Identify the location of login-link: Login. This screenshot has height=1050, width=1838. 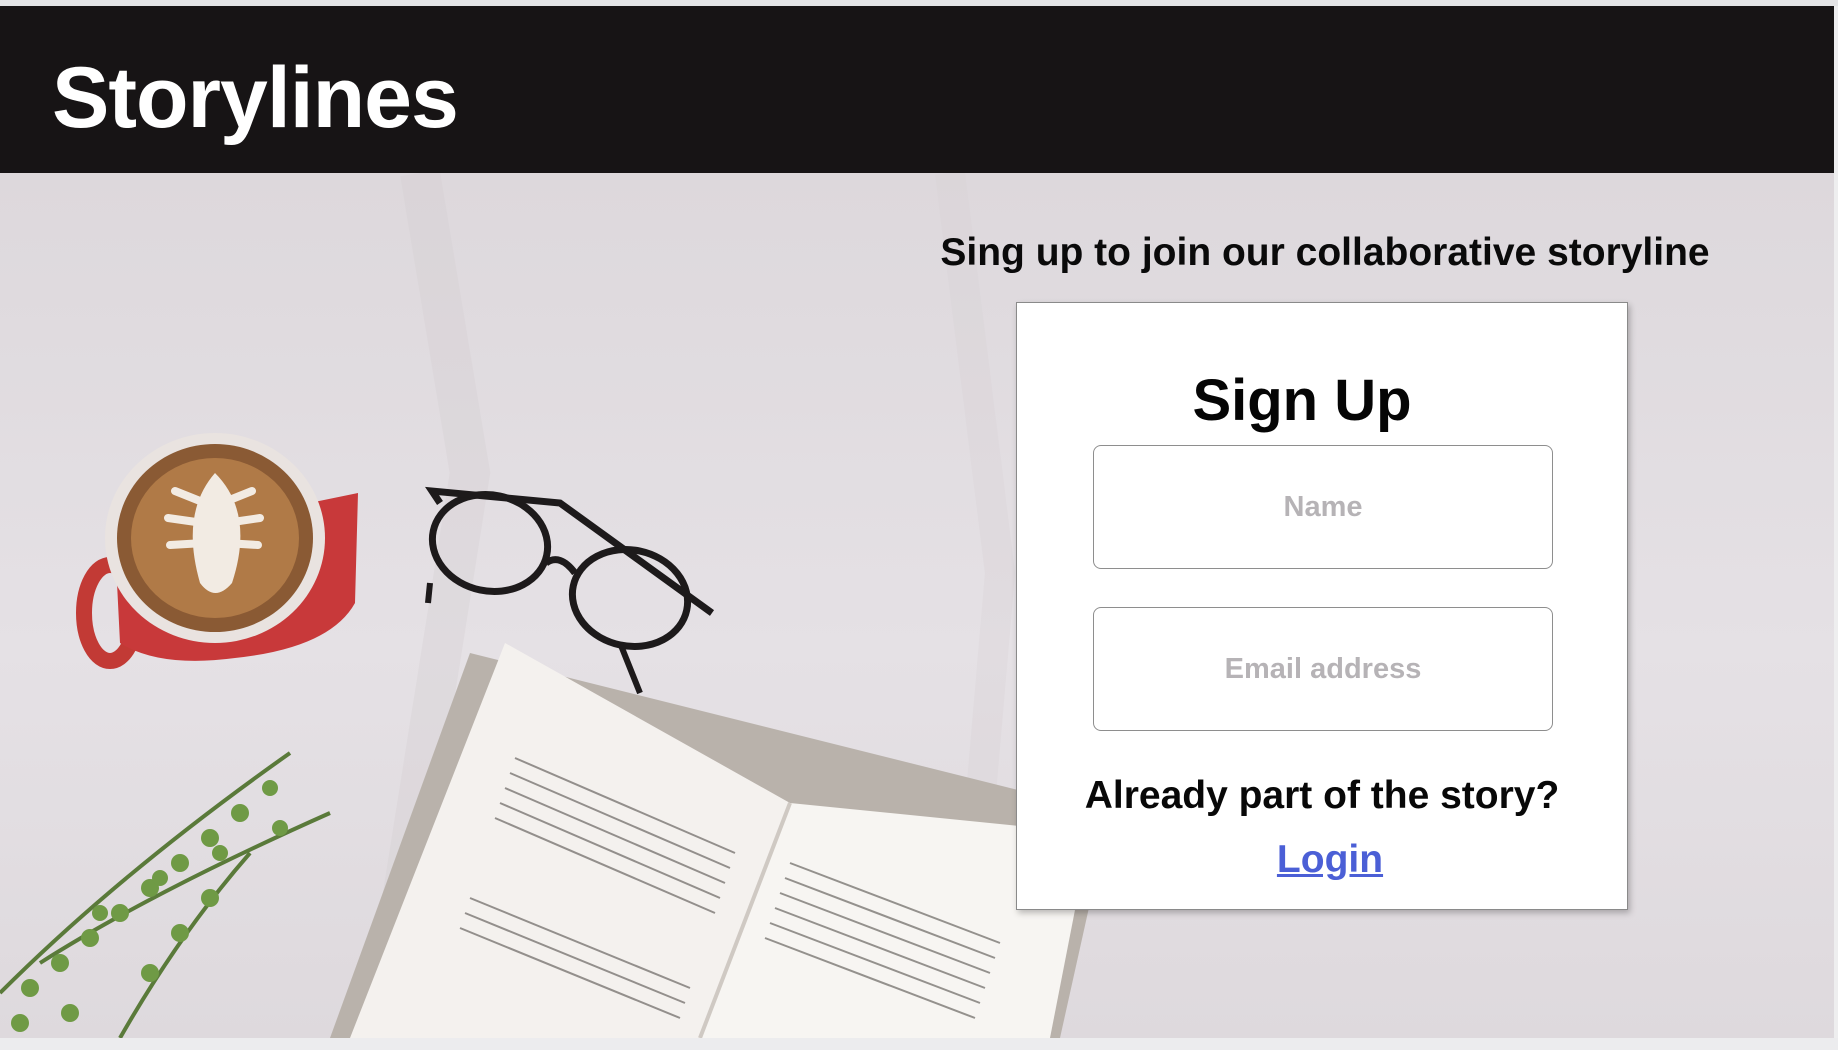
(1330, 860).